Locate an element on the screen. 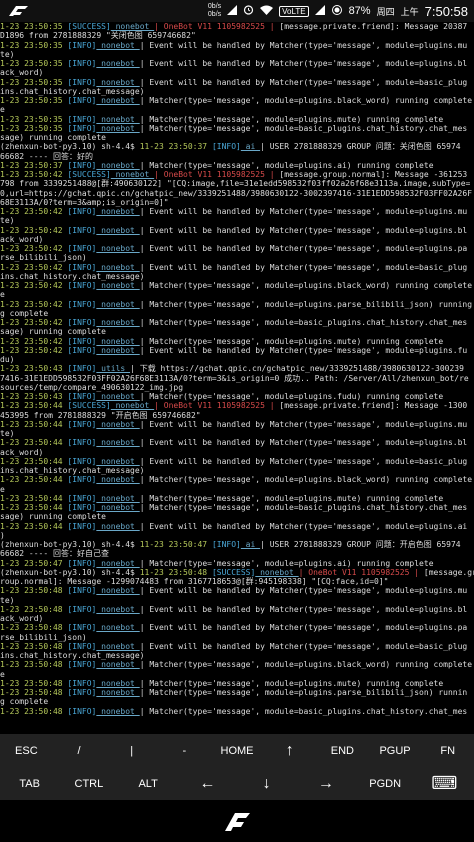 Image resolution: width=474 pixels, height=842 pixels. key-pgdn: PGDN is located at coordinates (385, 783).